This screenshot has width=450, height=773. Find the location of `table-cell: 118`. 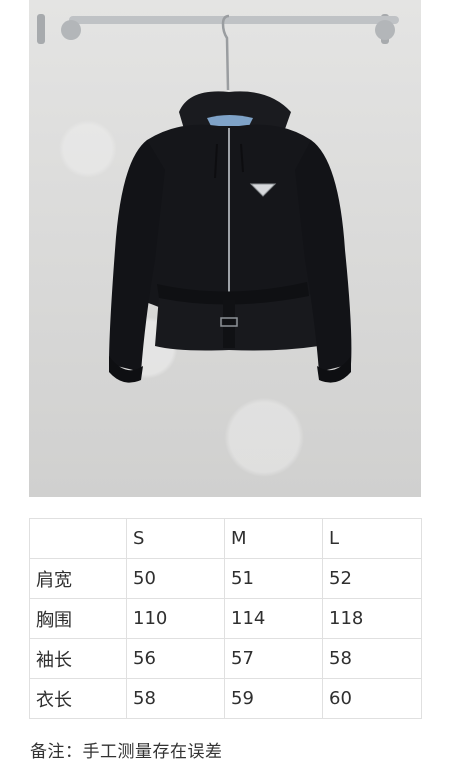

table-cell: 118 is located at coordinates (372, 618).